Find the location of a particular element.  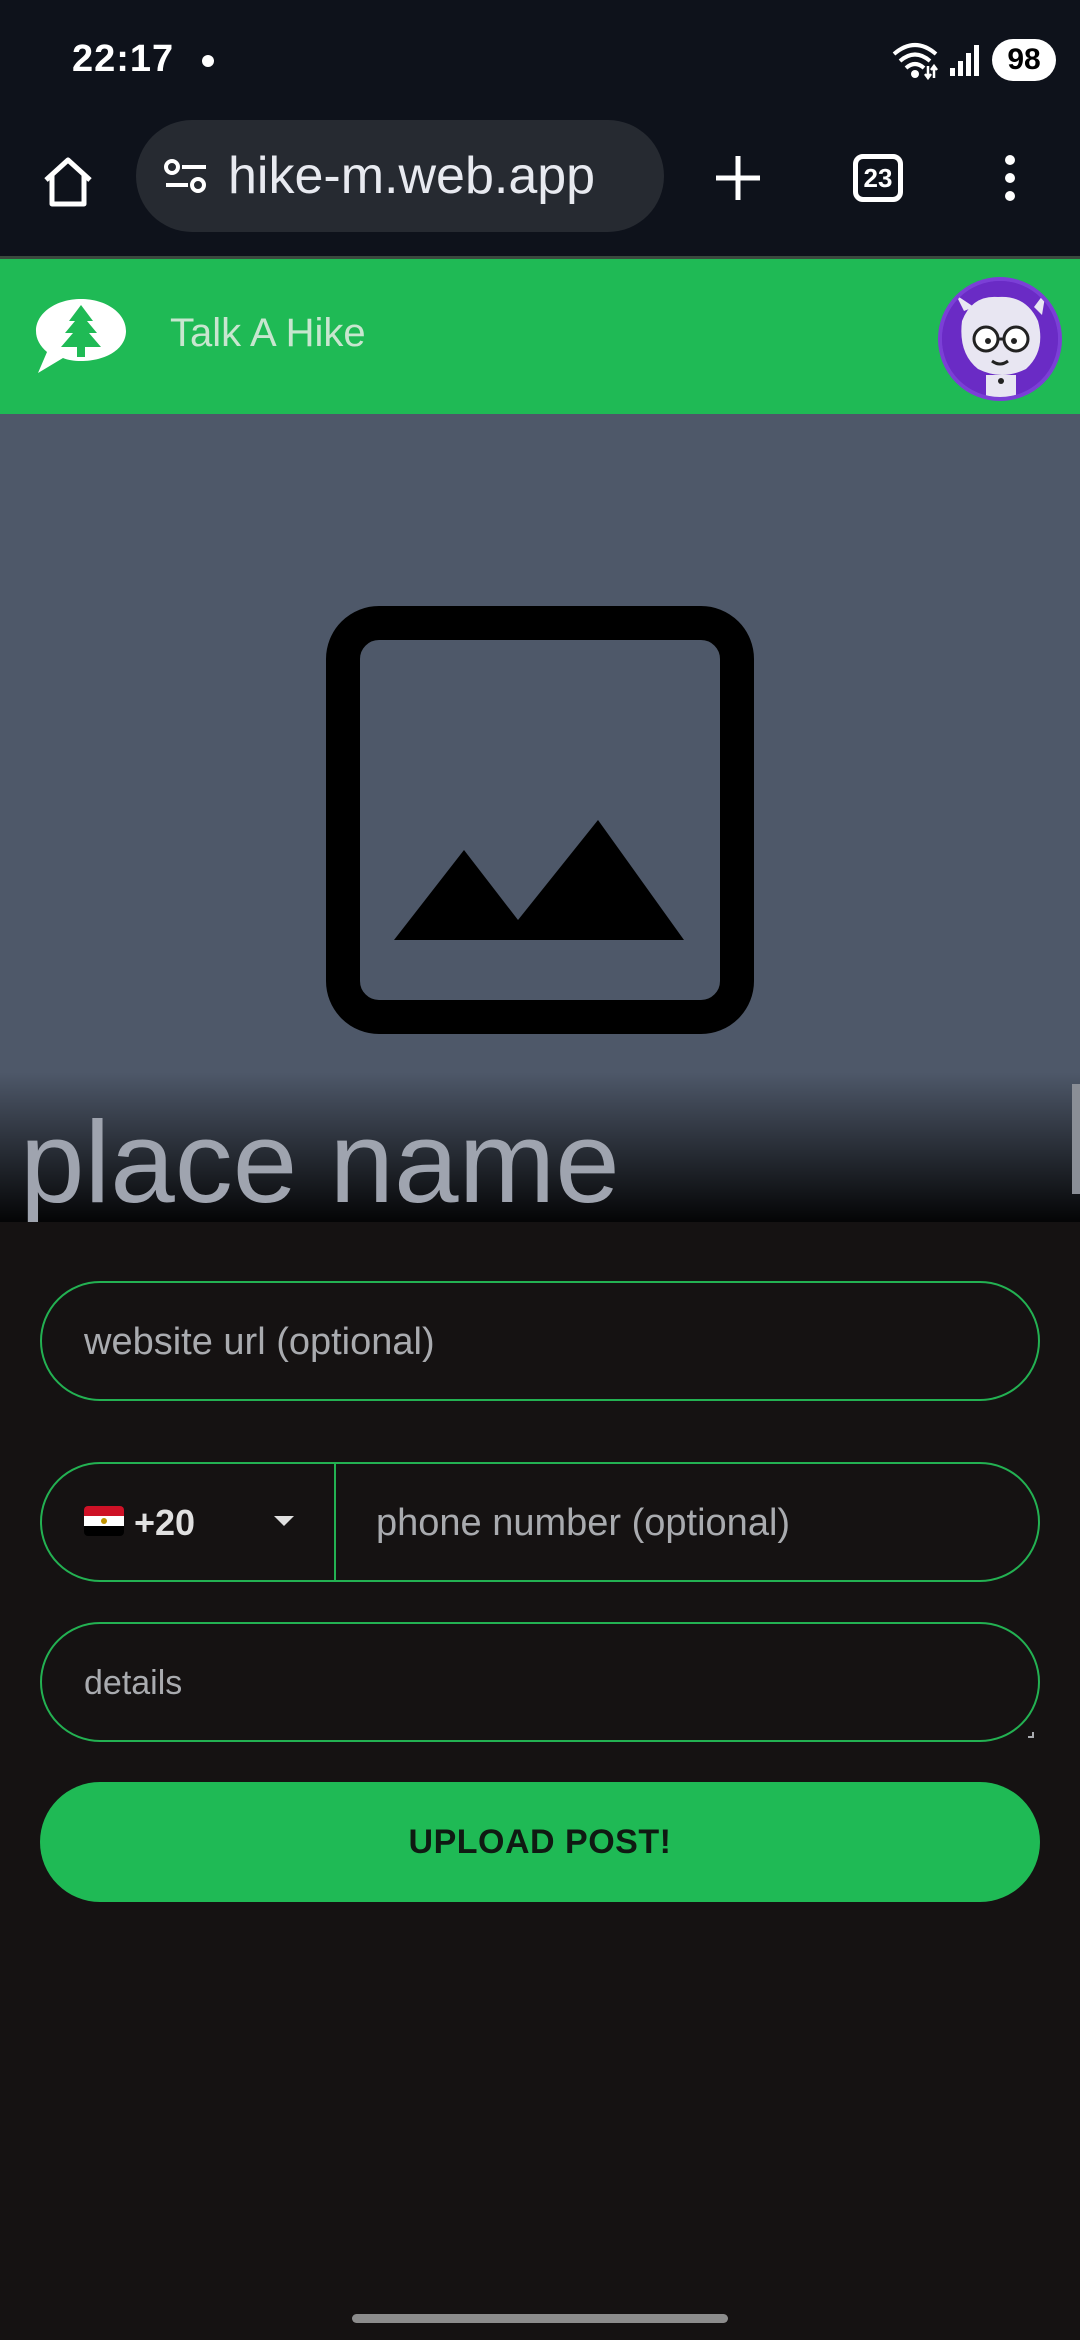

website-url-placeholder: website url (optional) is located at coordinates (259, 1342).